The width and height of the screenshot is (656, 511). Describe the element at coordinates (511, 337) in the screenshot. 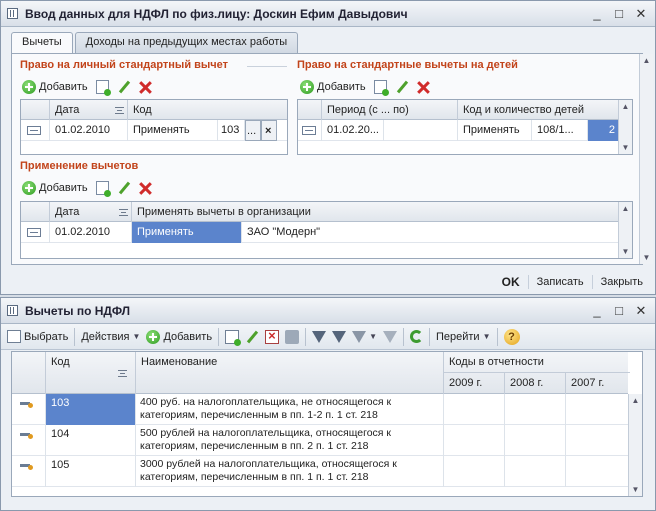

I see `help-button: ?` at that location.